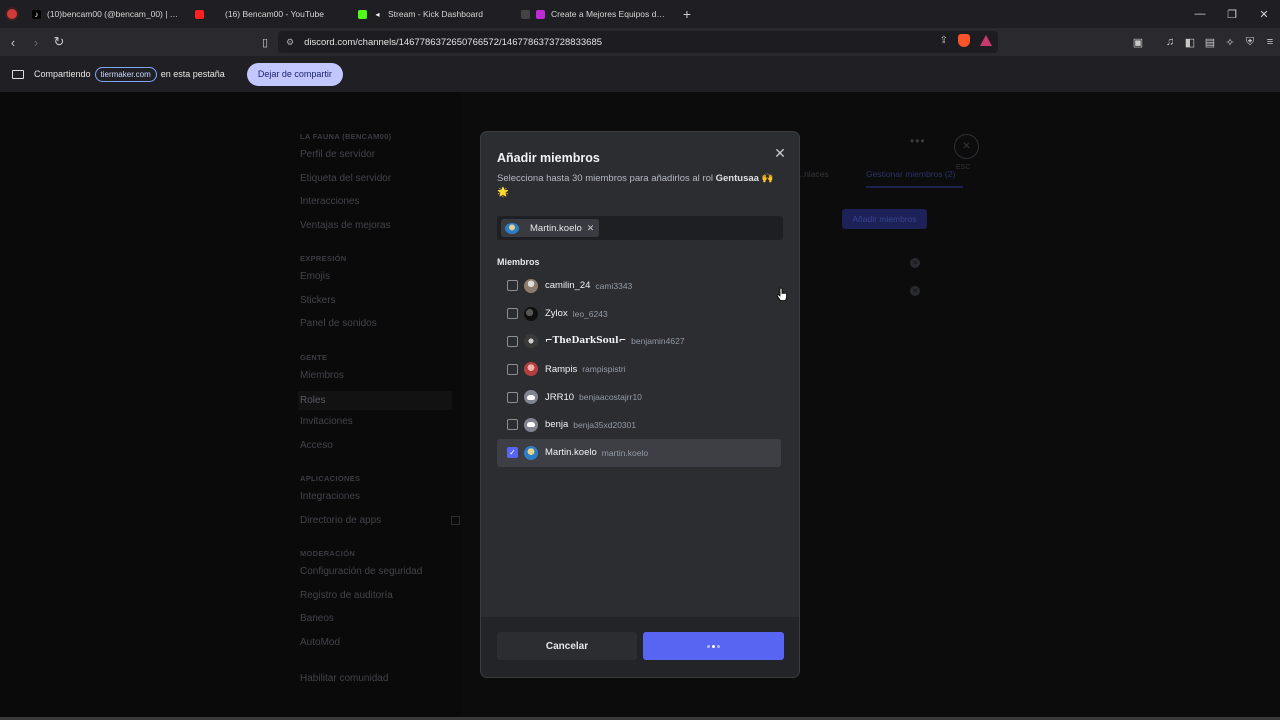 The image size is (1280, 720). Describe the element at coordinates (62, 74) in the screenshot. I see `sharing-prefix: Compartiendo` at that location.